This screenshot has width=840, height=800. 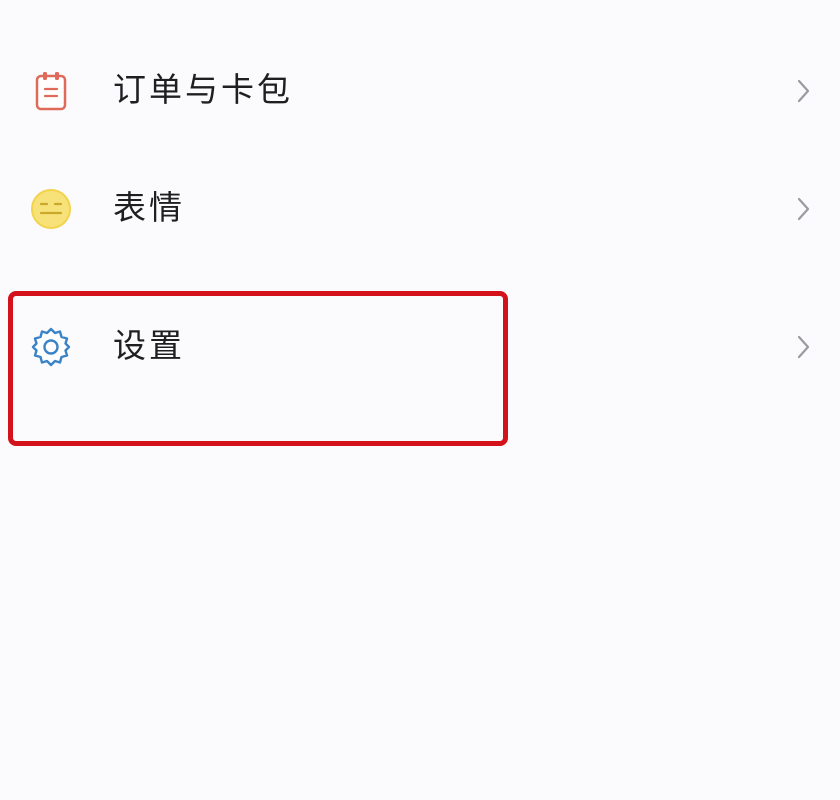 I want to click on menu-item-label: 设置, so click(x=149, y=345).